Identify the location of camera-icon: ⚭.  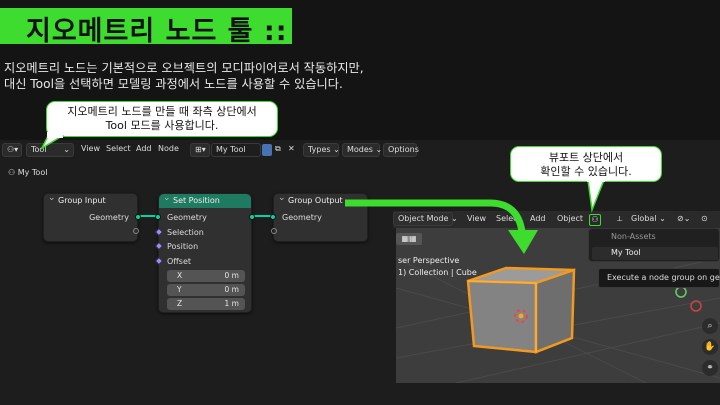
(710, 368).